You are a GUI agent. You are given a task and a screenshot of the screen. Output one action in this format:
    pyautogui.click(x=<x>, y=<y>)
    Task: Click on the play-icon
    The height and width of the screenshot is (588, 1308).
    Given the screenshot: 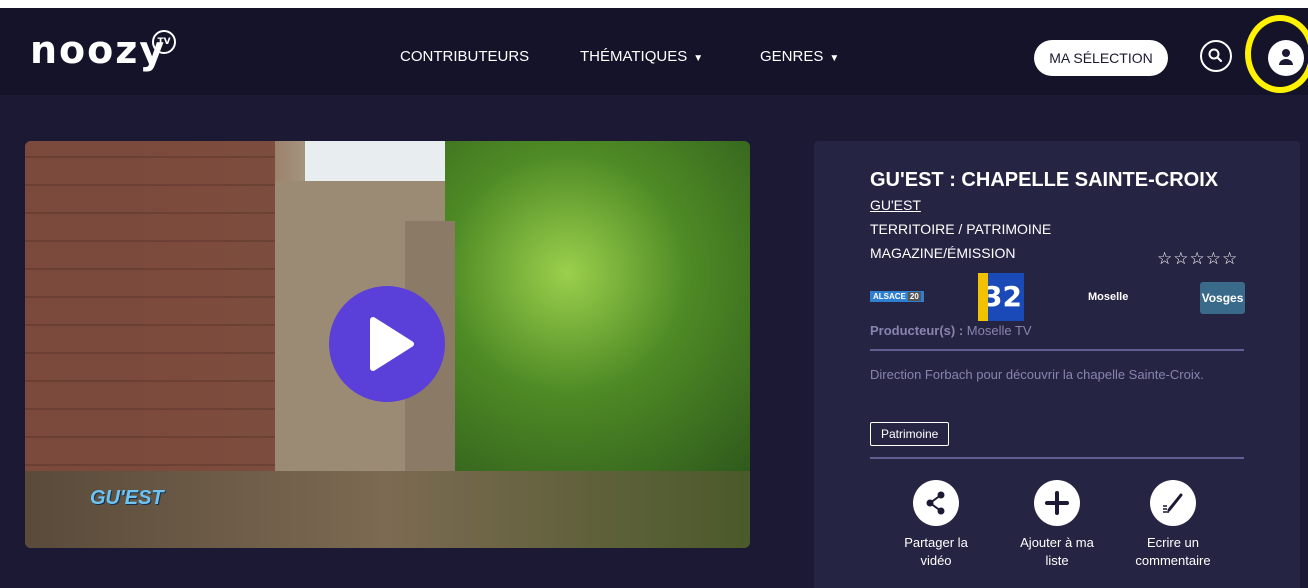 What is the action you would take?
    pyautogui.click(x=392, y=344)
    